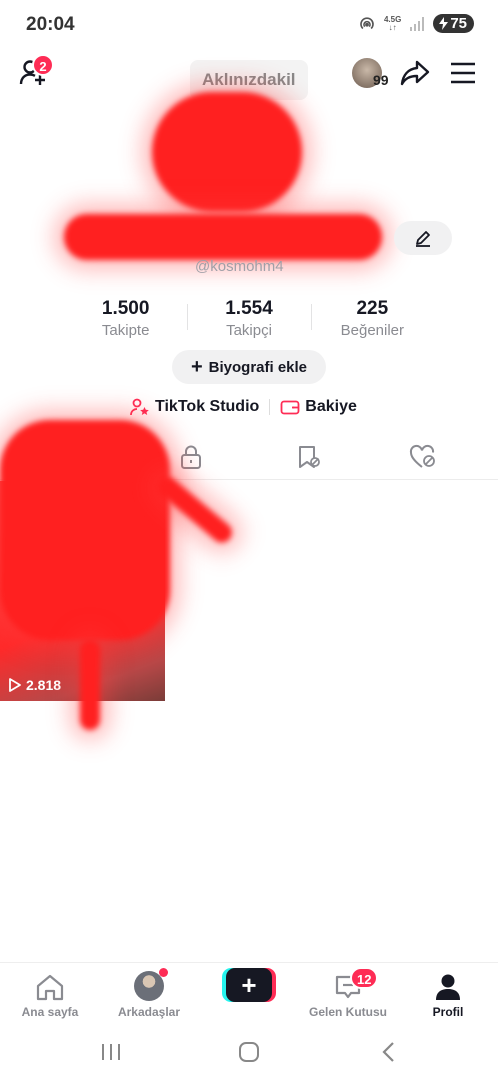 This screenshot has width=498, height=1080. What do you see at coordinates (43, 65) in the screenshot?
I see `friend-request-badge: 2` at bounding box center [43, 65].